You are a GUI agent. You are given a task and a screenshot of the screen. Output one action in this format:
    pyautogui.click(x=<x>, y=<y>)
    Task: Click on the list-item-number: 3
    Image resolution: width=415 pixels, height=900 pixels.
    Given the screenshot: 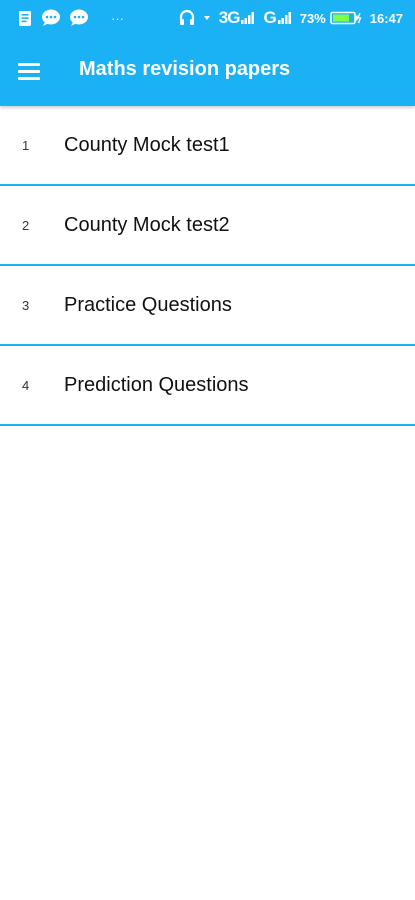 What is the action you would take?
    pyautogui.click(x=26, y=305)
    